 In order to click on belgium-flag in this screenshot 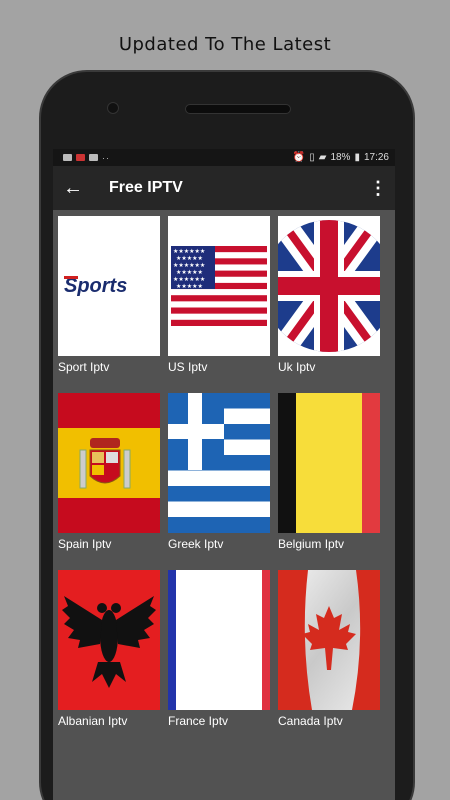, I will do `click(329, 463)`.